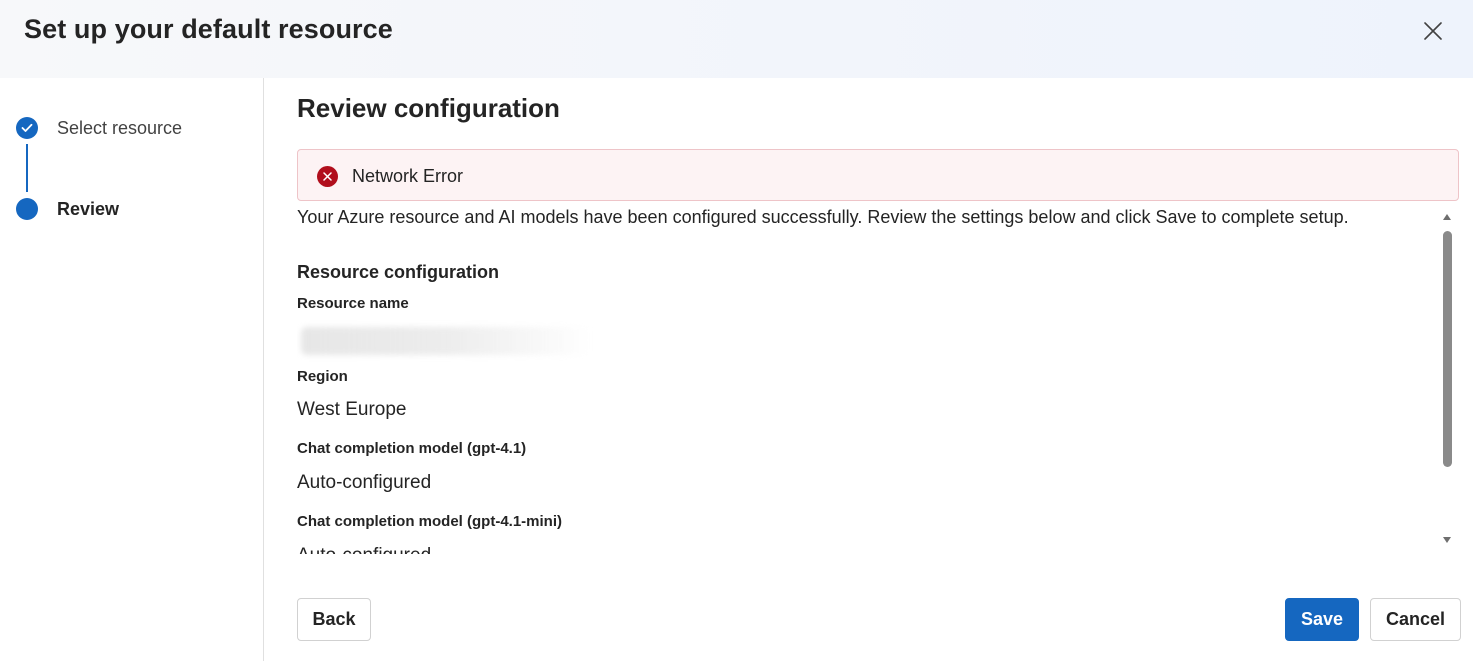 The image size is (1473, 661). I want to click on error-message-bar: Network Error, so click(878, 175).